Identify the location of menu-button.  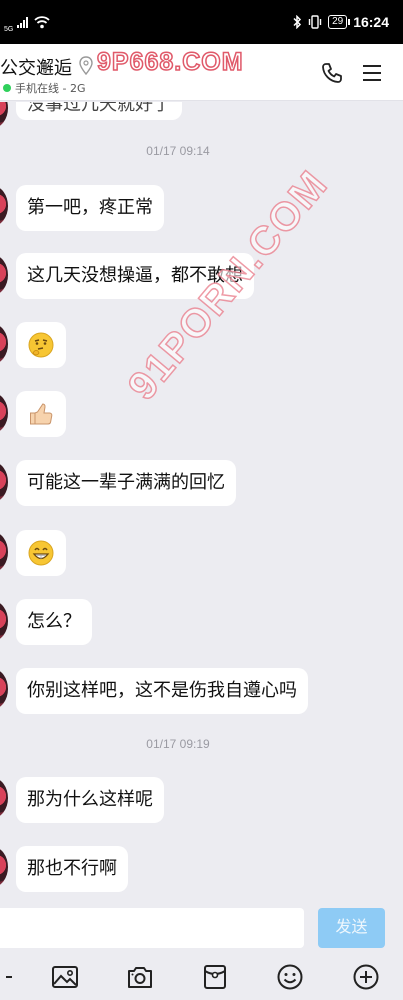
(372, 73).